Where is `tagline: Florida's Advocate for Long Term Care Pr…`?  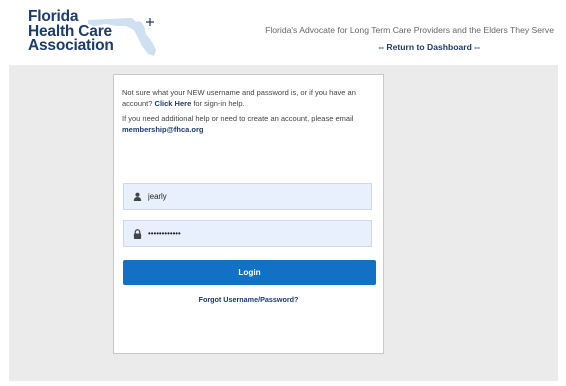
tagline: Florida's Advocate for Long Term Care Pr… is located at coordinates (409, 30).